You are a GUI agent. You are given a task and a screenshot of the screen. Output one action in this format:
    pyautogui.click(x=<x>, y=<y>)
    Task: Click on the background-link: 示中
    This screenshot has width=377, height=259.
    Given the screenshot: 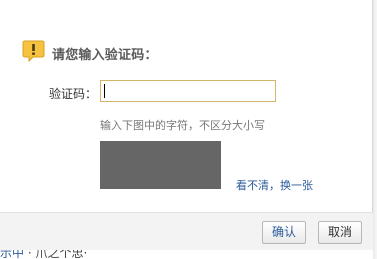 What is the action you would take?
    pyautogui.click(x=12, y=254)
    